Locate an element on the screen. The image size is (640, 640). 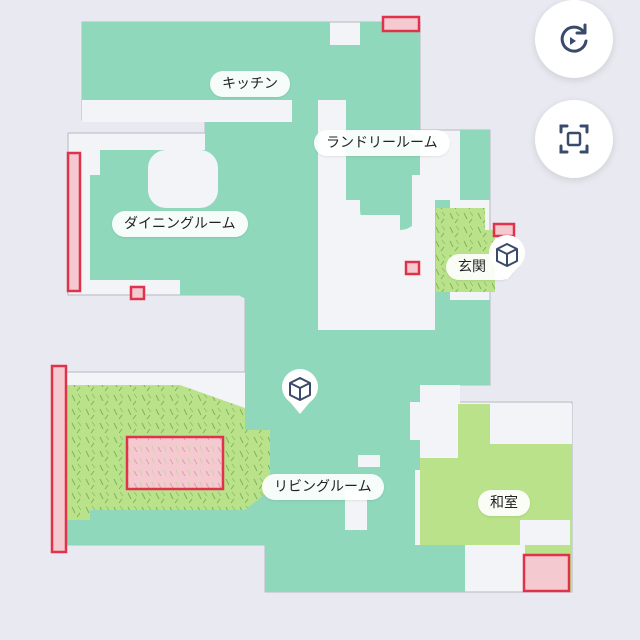
room-label-kitchen: キッチン is located at coordinates (250, 84).